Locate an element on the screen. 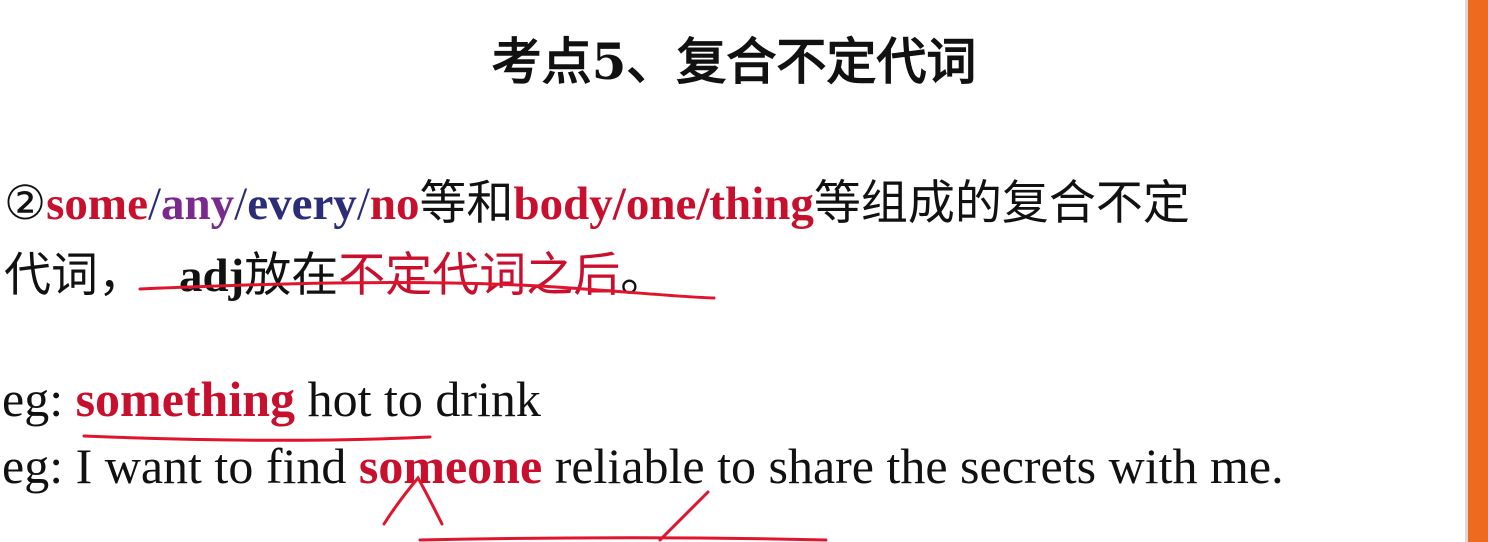  word-some: some is located at coordinates (97, 204).